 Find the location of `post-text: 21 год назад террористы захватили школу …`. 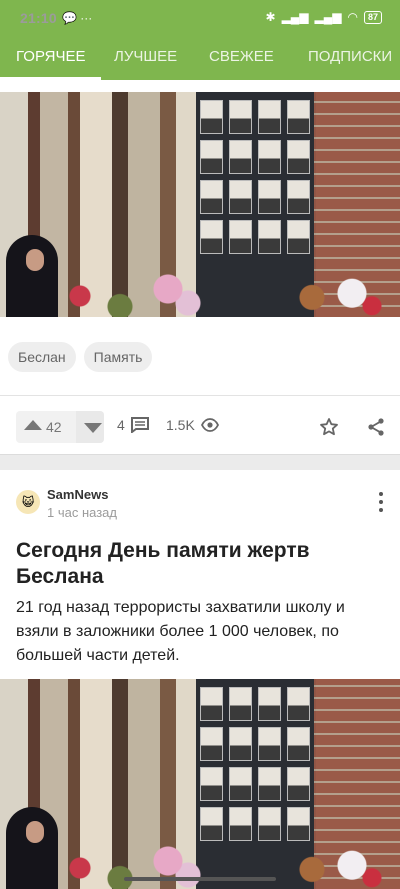

post-text: 21 год назад террористы захватили школу … is located at coordinates (180, 631).